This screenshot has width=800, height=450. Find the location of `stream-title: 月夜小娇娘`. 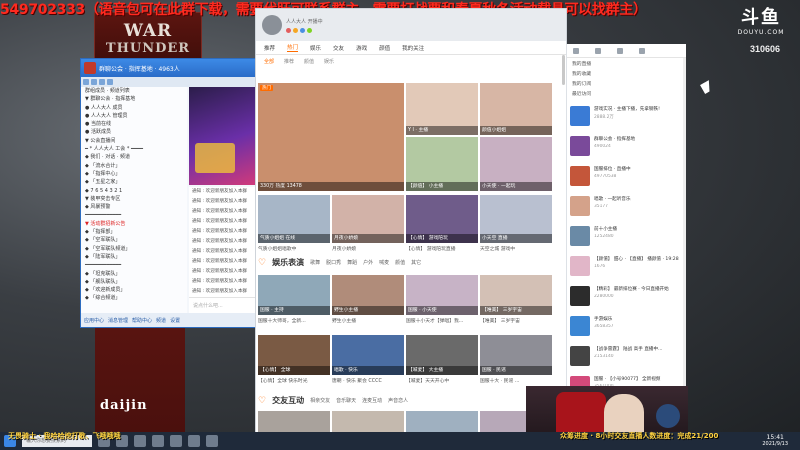

stream-title: 月夜小娇娘 is located at coordinates (368, 248).